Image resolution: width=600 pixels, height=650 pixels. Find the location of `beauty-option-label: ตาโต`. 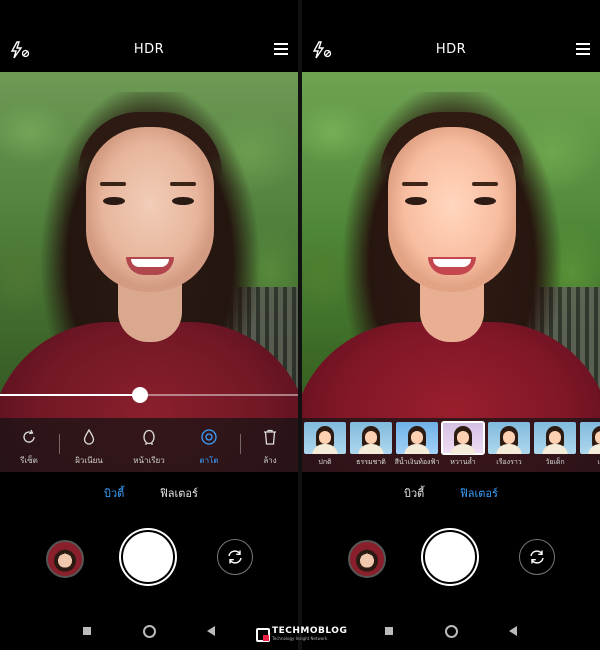

beauty-option-label: ตาโต is located at coordinates (209, 460).